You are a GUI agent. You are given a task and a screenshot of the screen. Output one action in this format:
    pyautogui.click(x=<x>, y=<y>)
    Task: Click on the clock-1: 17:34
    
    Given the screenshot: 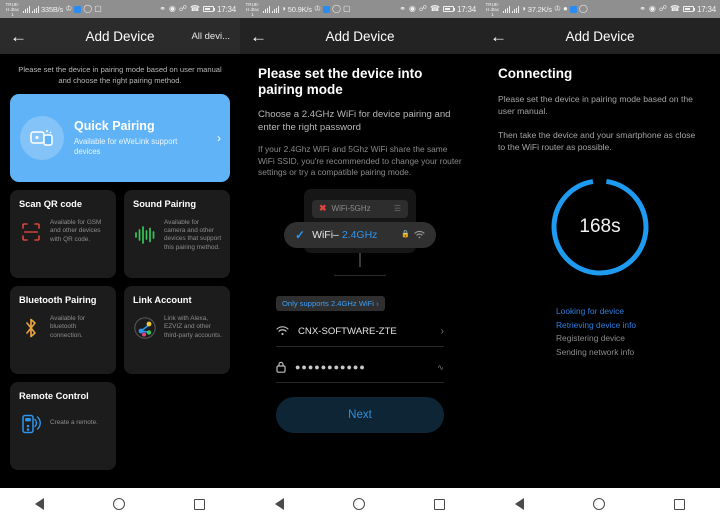 What is the action you would take?
    pyautogui.click(x=226, y=9)
    